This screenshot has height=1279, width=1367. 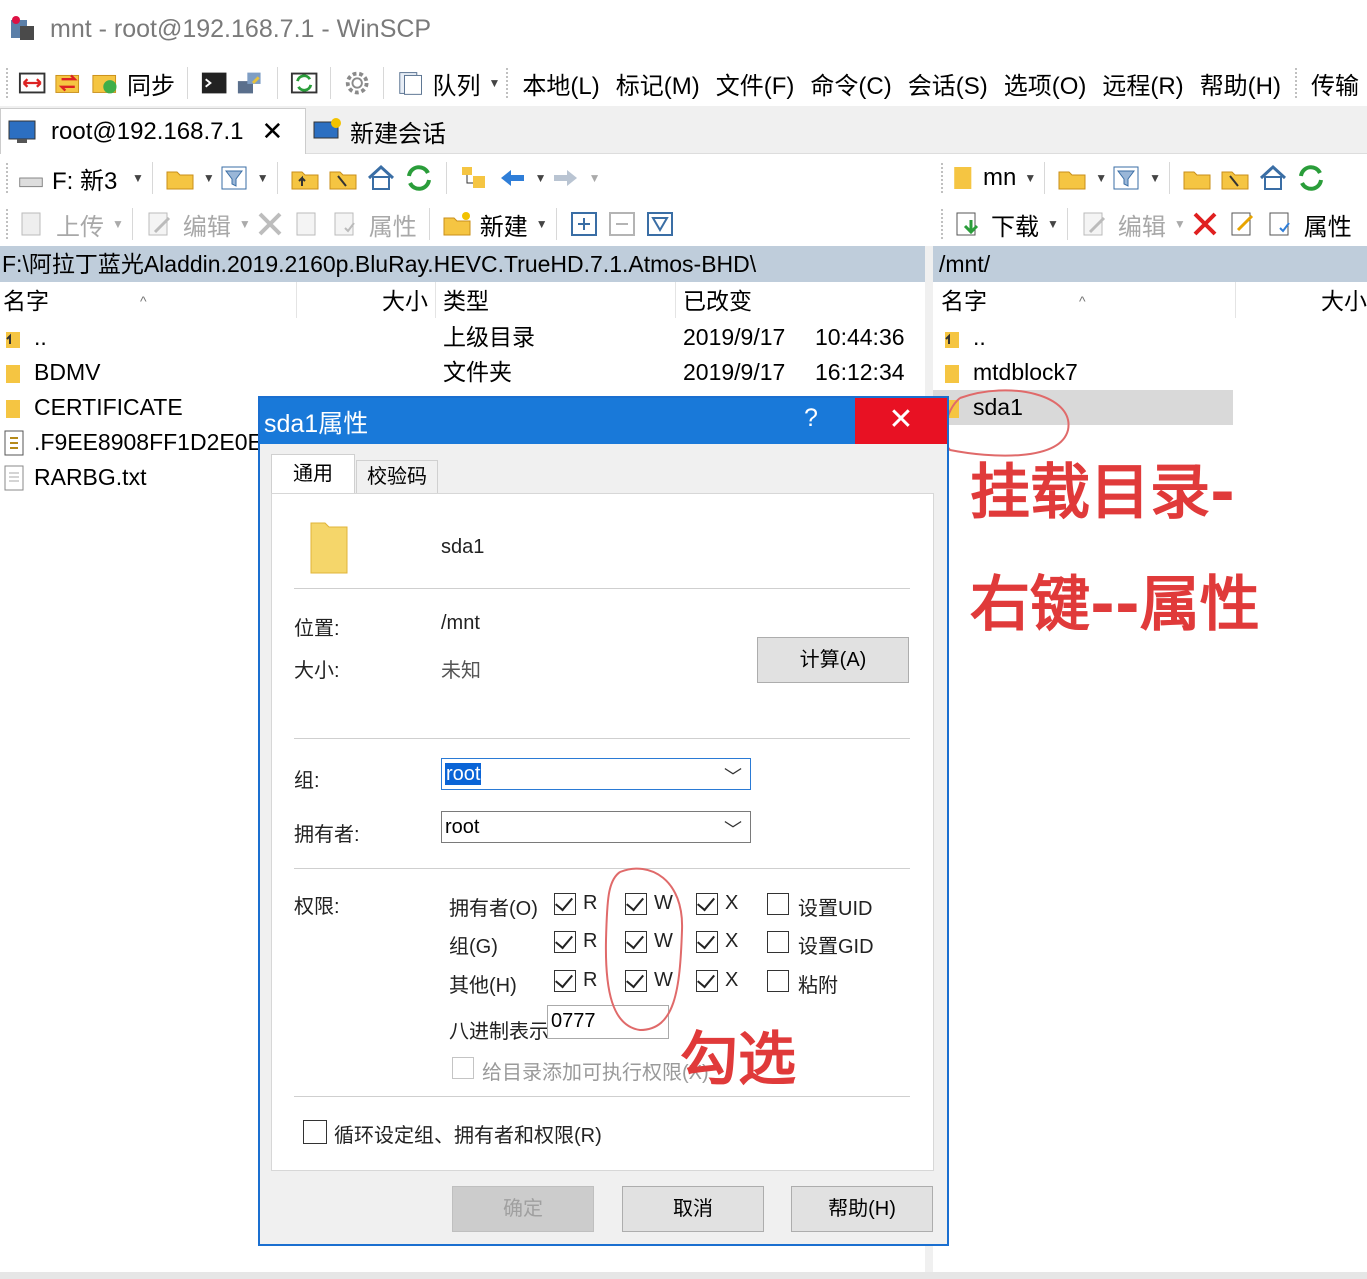 I want to click on table-row: mtdblock7, so click(x=1150, y=372).